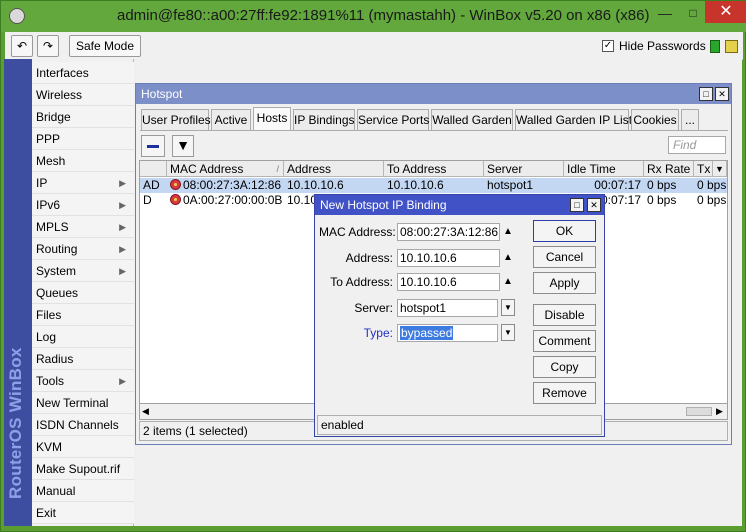  What do you see at coordinates (564, 393) in the screenshot?
I see `remove-button: Remove` at bounding box center [564, 393].